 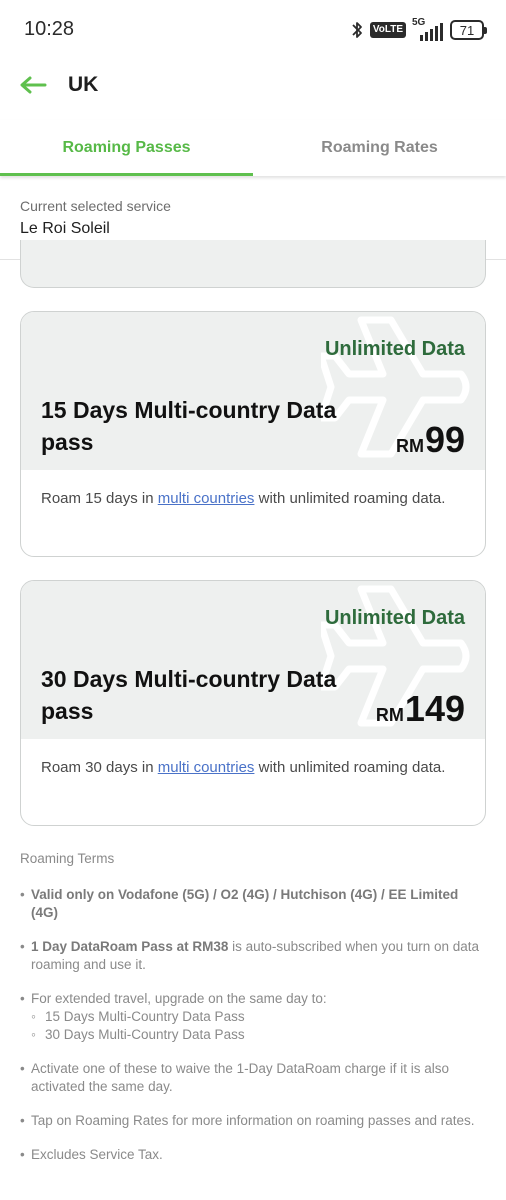 What do you see at coordinates (253, 30) in the screenshot?
I see `status-bar: 10:28 VoLTE 5G 71` at bounding box center [253, 30].